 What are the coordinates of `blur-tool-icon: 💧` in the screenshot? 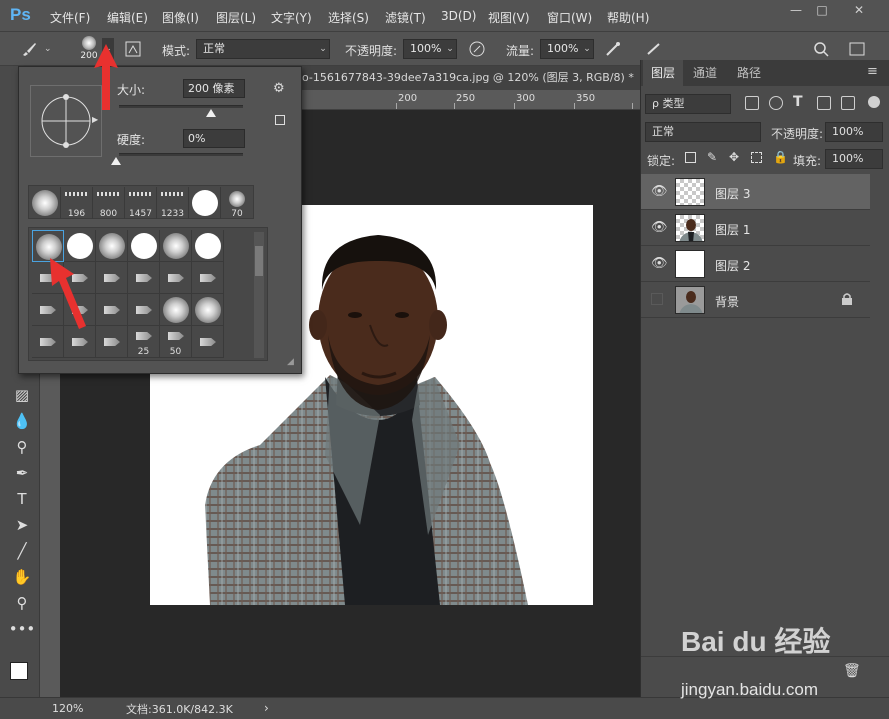 It's located at (22, 421).